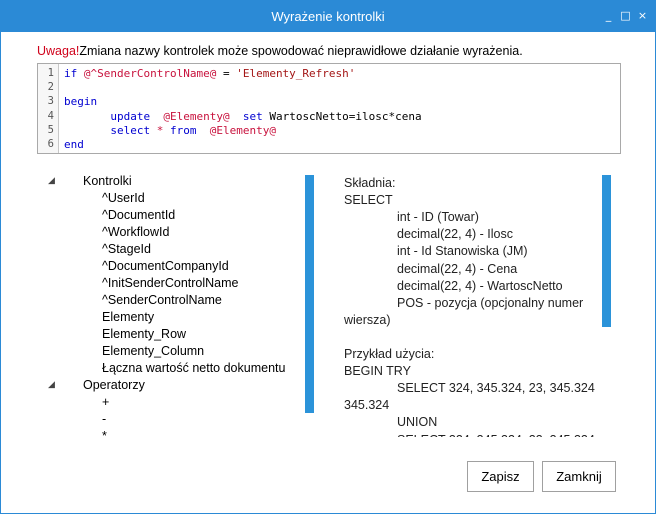 The height and width of the screenshot is (514, 656). Describe the element at coordinates (377, 371) in the screenshot. I see `help-line: BEGIN TRY` at that location.